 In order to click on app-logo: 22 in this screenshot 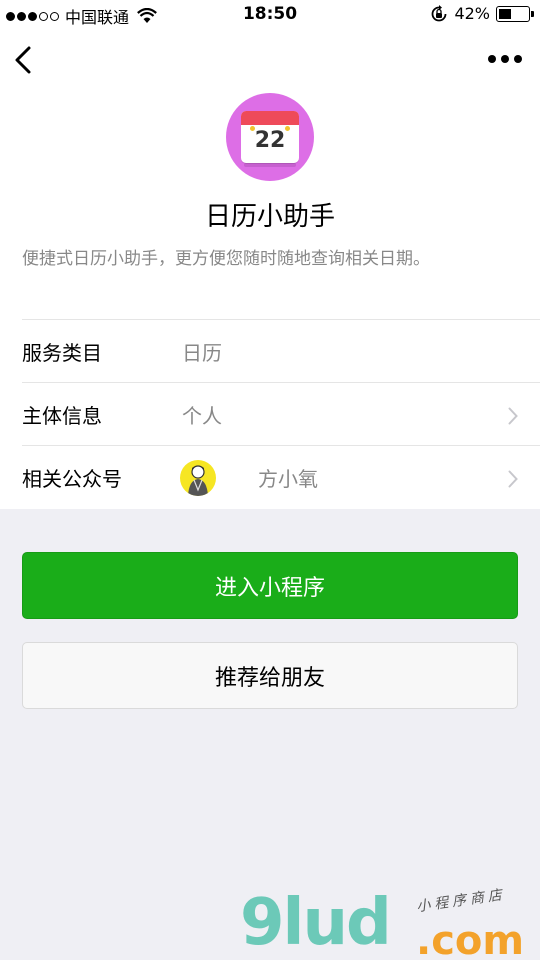, I will do `click(270, 137)`.